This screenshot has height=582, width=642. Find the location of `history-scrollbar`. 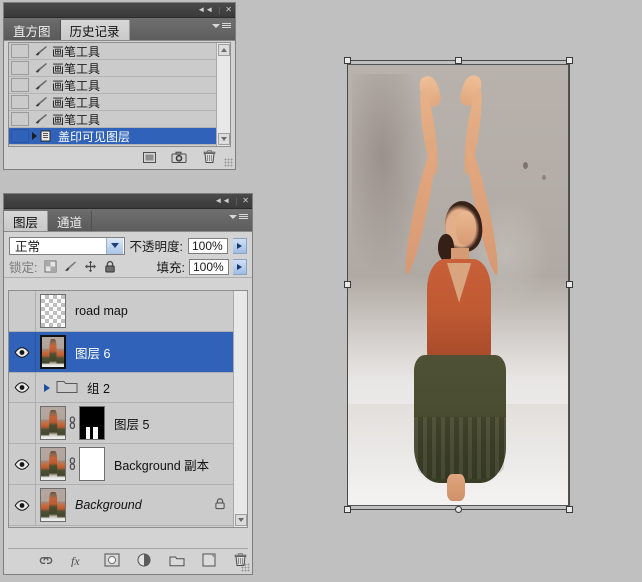

history-scrollbar is located at coordinates (223, 94).